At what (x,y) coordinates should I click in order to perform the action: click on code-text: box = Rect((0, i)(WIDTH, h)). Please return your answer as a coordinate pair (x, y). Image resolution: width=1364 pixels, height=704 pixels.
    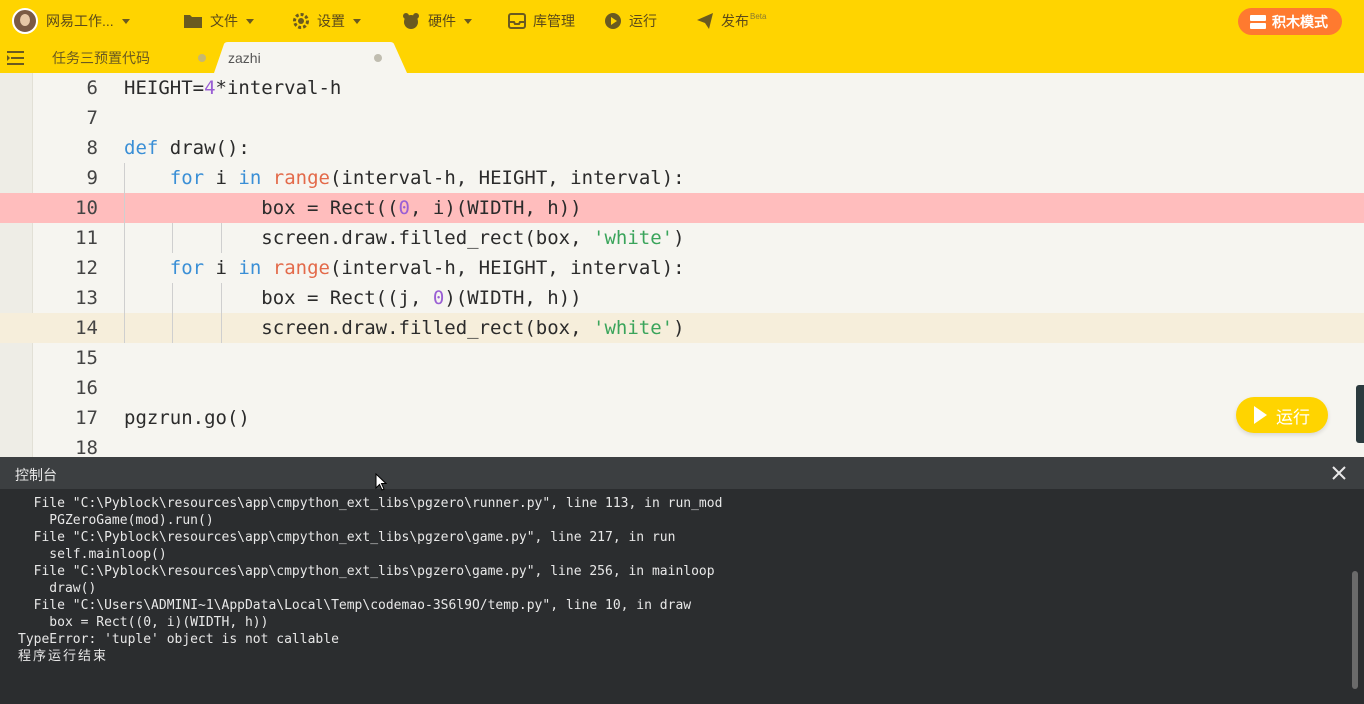
    Looking at the image, I should click on (353, 208).